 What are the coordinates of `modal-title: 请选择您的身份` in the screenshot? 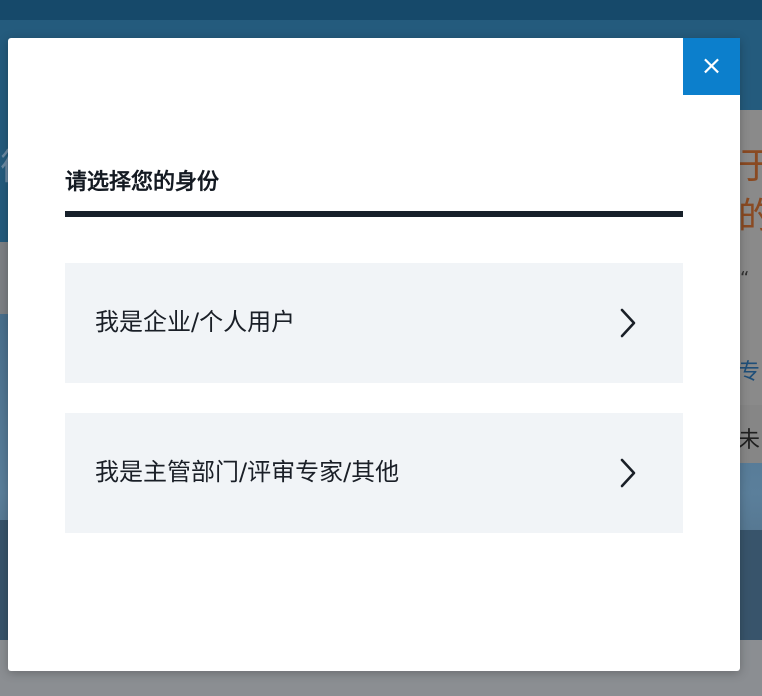 It's located at (142, 182).